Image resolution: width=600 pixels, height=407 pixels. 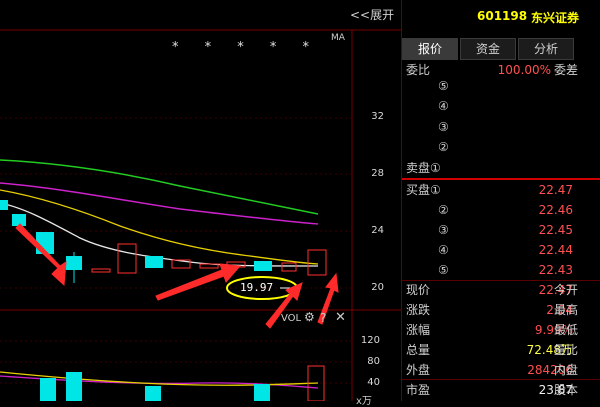 I want to click on sell-level: ⑤, so click(x=443, y=86).